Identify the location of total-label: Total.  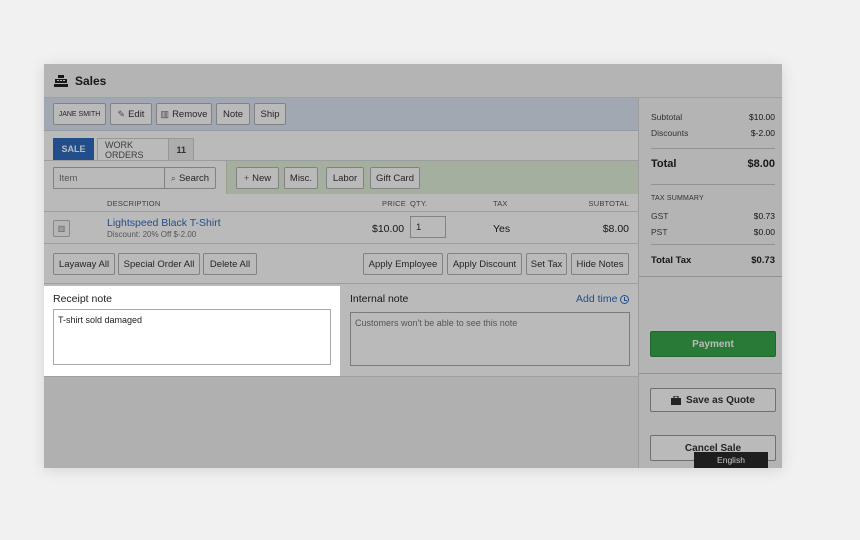
(664, 164).